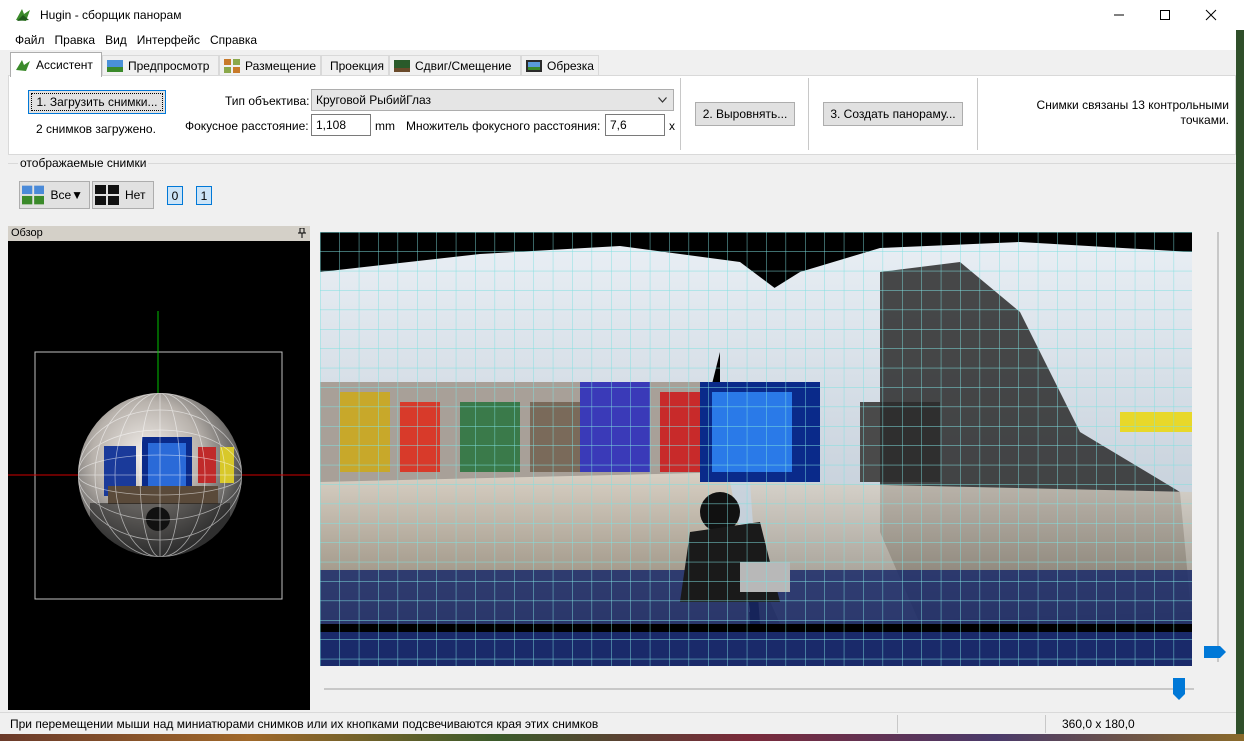 The image size is (1244, 741). What do you see at coordinates (570, 66) in the screenshot?
I see `tab-label: Обрезка` at bounding box center [570, 66].